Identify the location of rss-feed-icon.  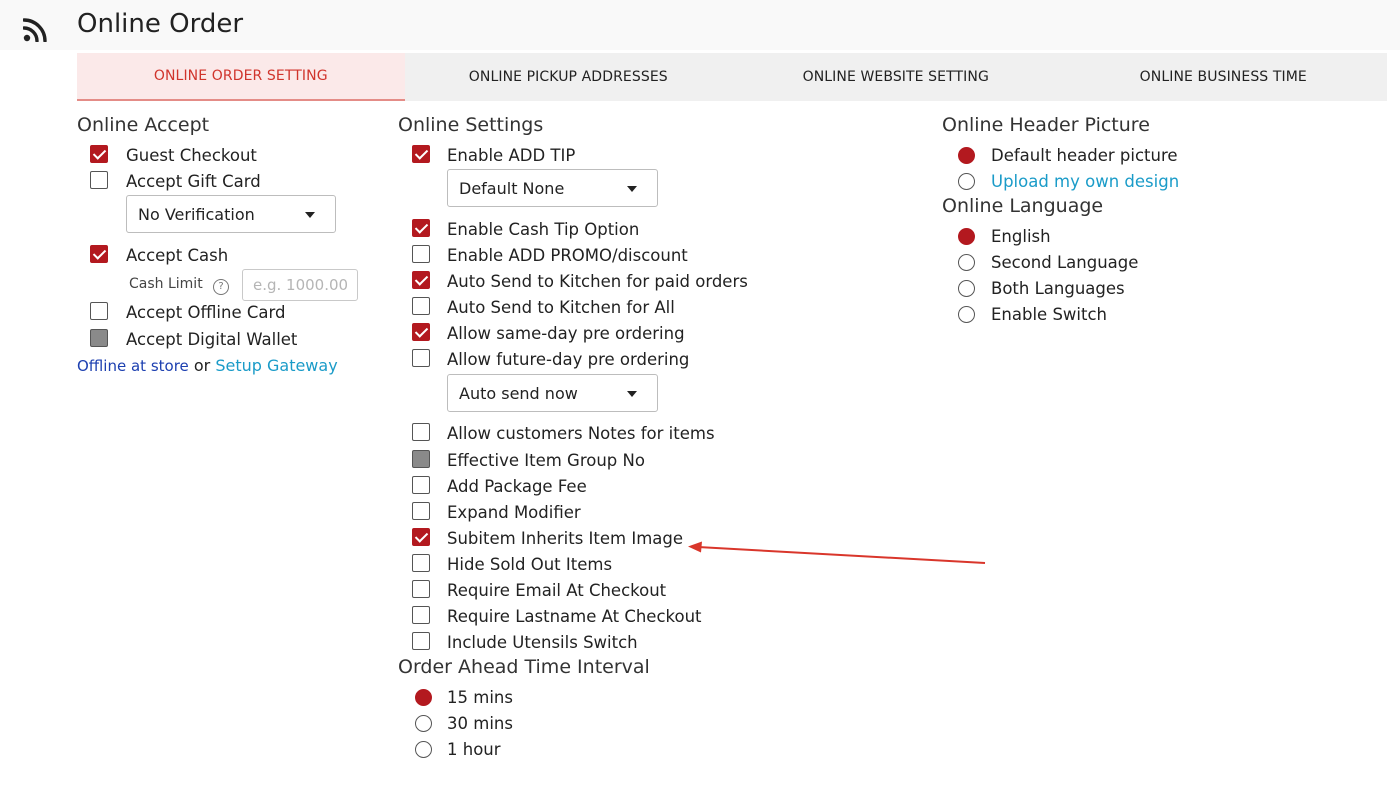
(36, 29).